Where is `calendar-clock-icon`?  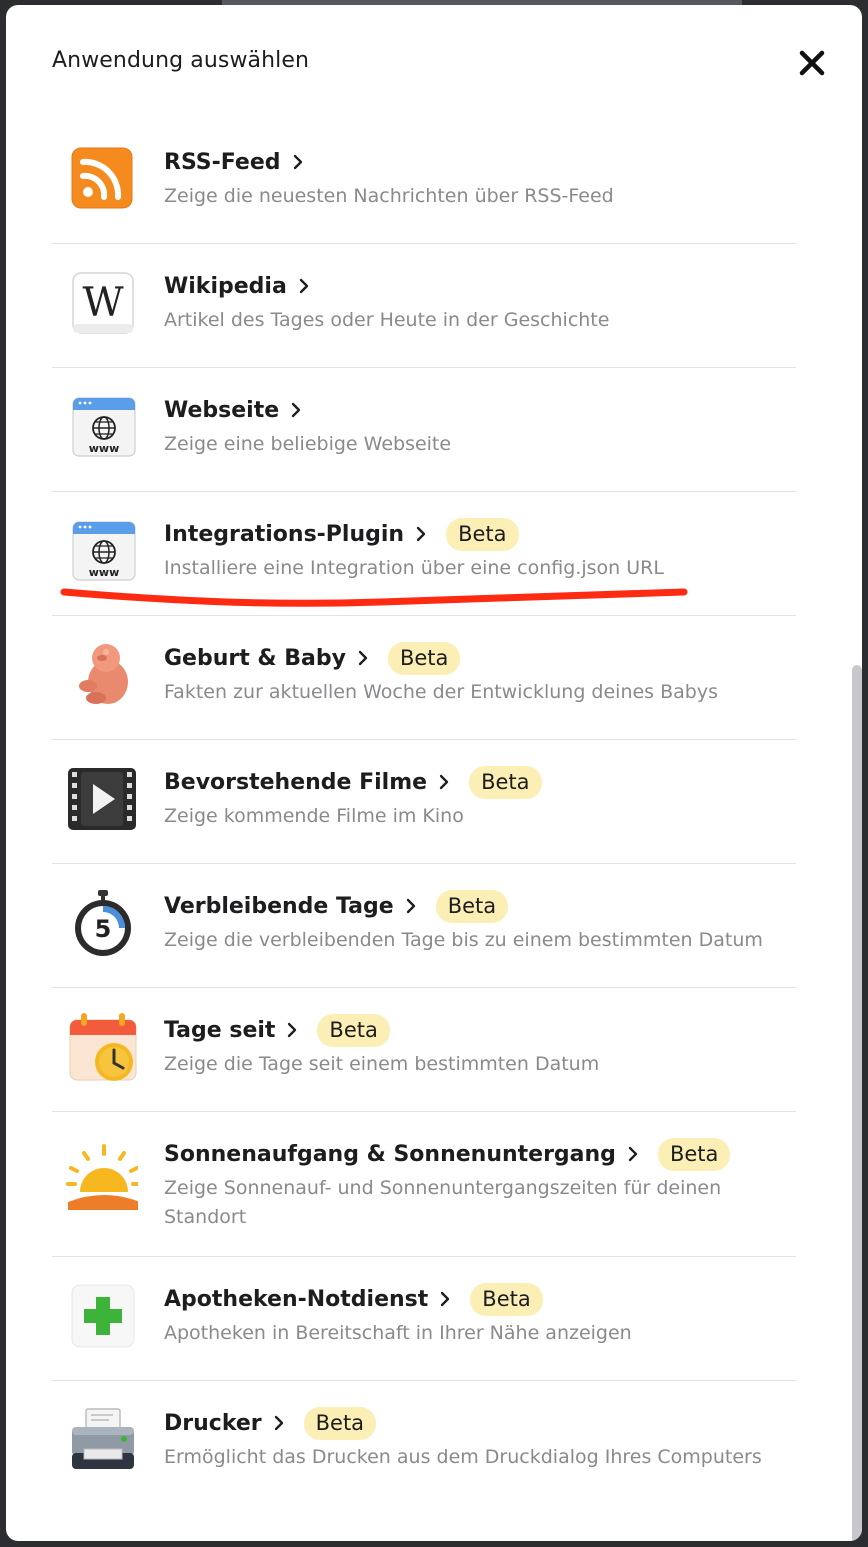
calendar-clock-icon is located at coordinates (103, 1047).